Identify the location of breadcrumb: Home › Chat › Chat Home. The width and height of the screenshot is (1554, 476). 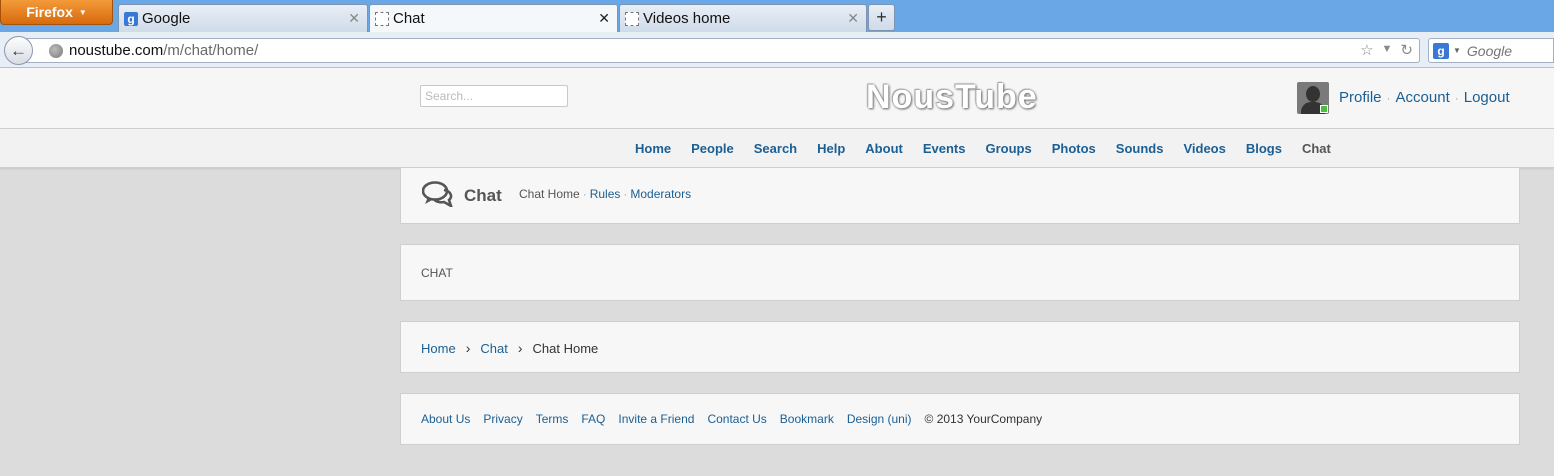
(960, 347).